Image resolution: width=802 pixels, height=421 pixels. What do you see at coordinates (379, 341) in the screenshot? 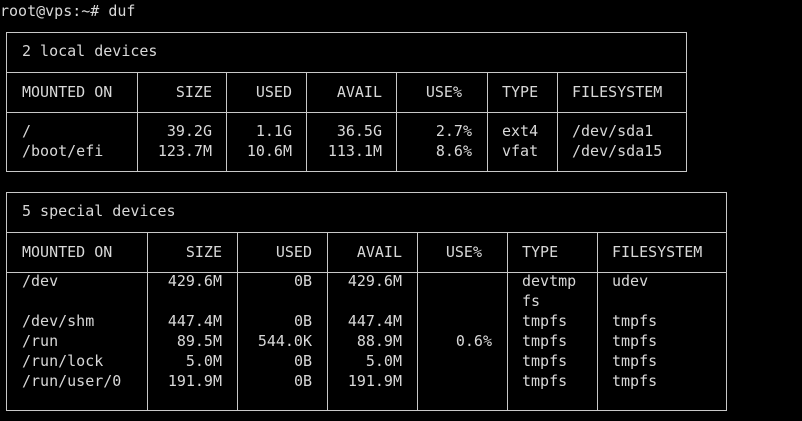
I see `table-row-cell: 88.9M` at bounding box center [379, 341].